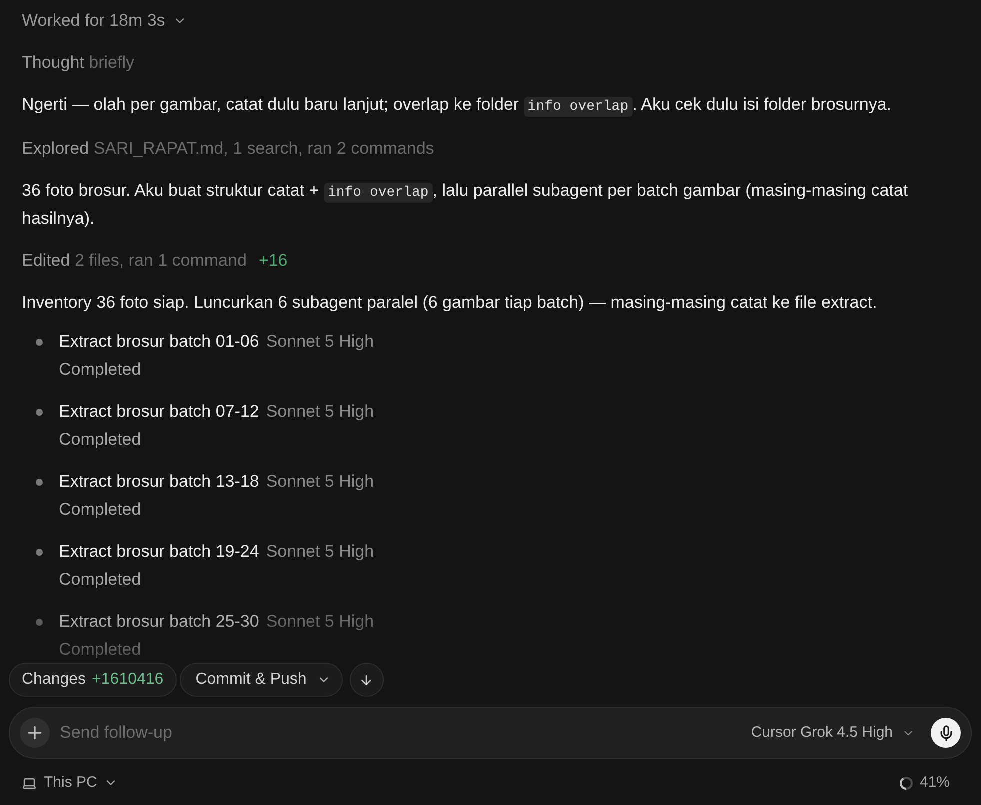  Describe the element at coordinates (261, 680) in the screenshot. I see `commit-push-button: Commit & Push` at that location.